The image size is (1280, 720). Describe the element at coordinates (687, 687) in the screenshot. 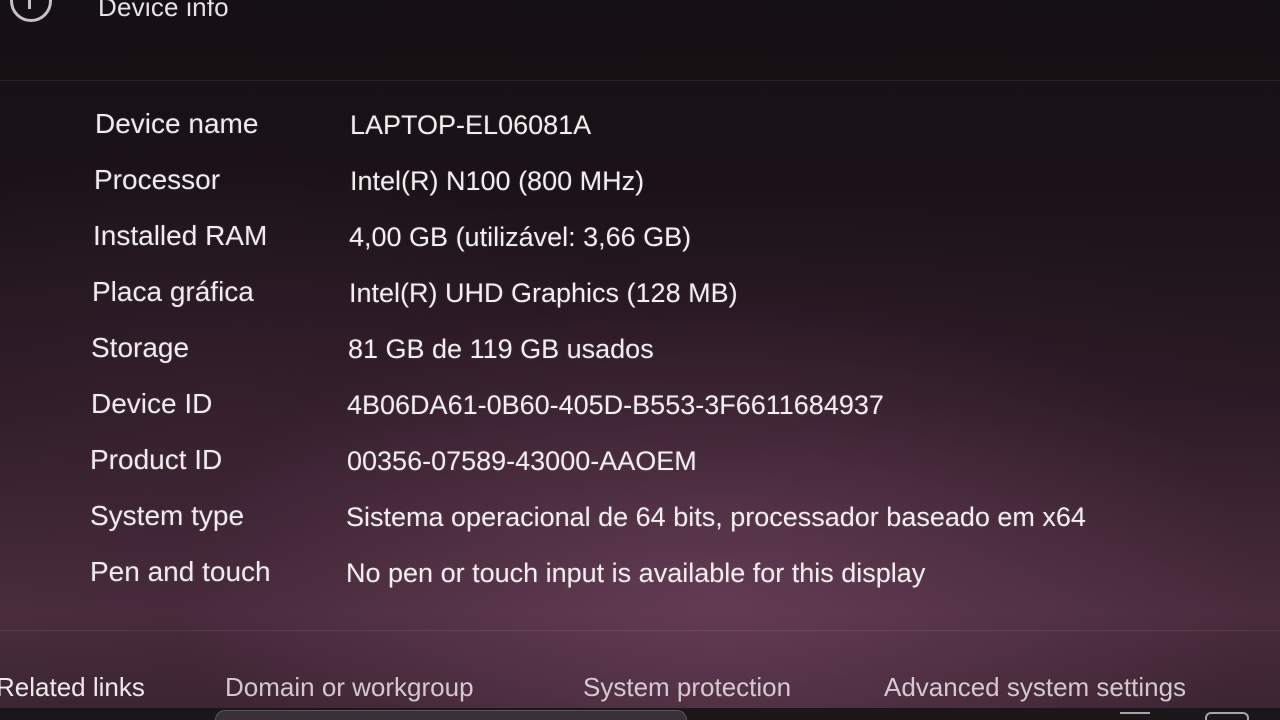

I see `link-system-protection: System protection` at that location.